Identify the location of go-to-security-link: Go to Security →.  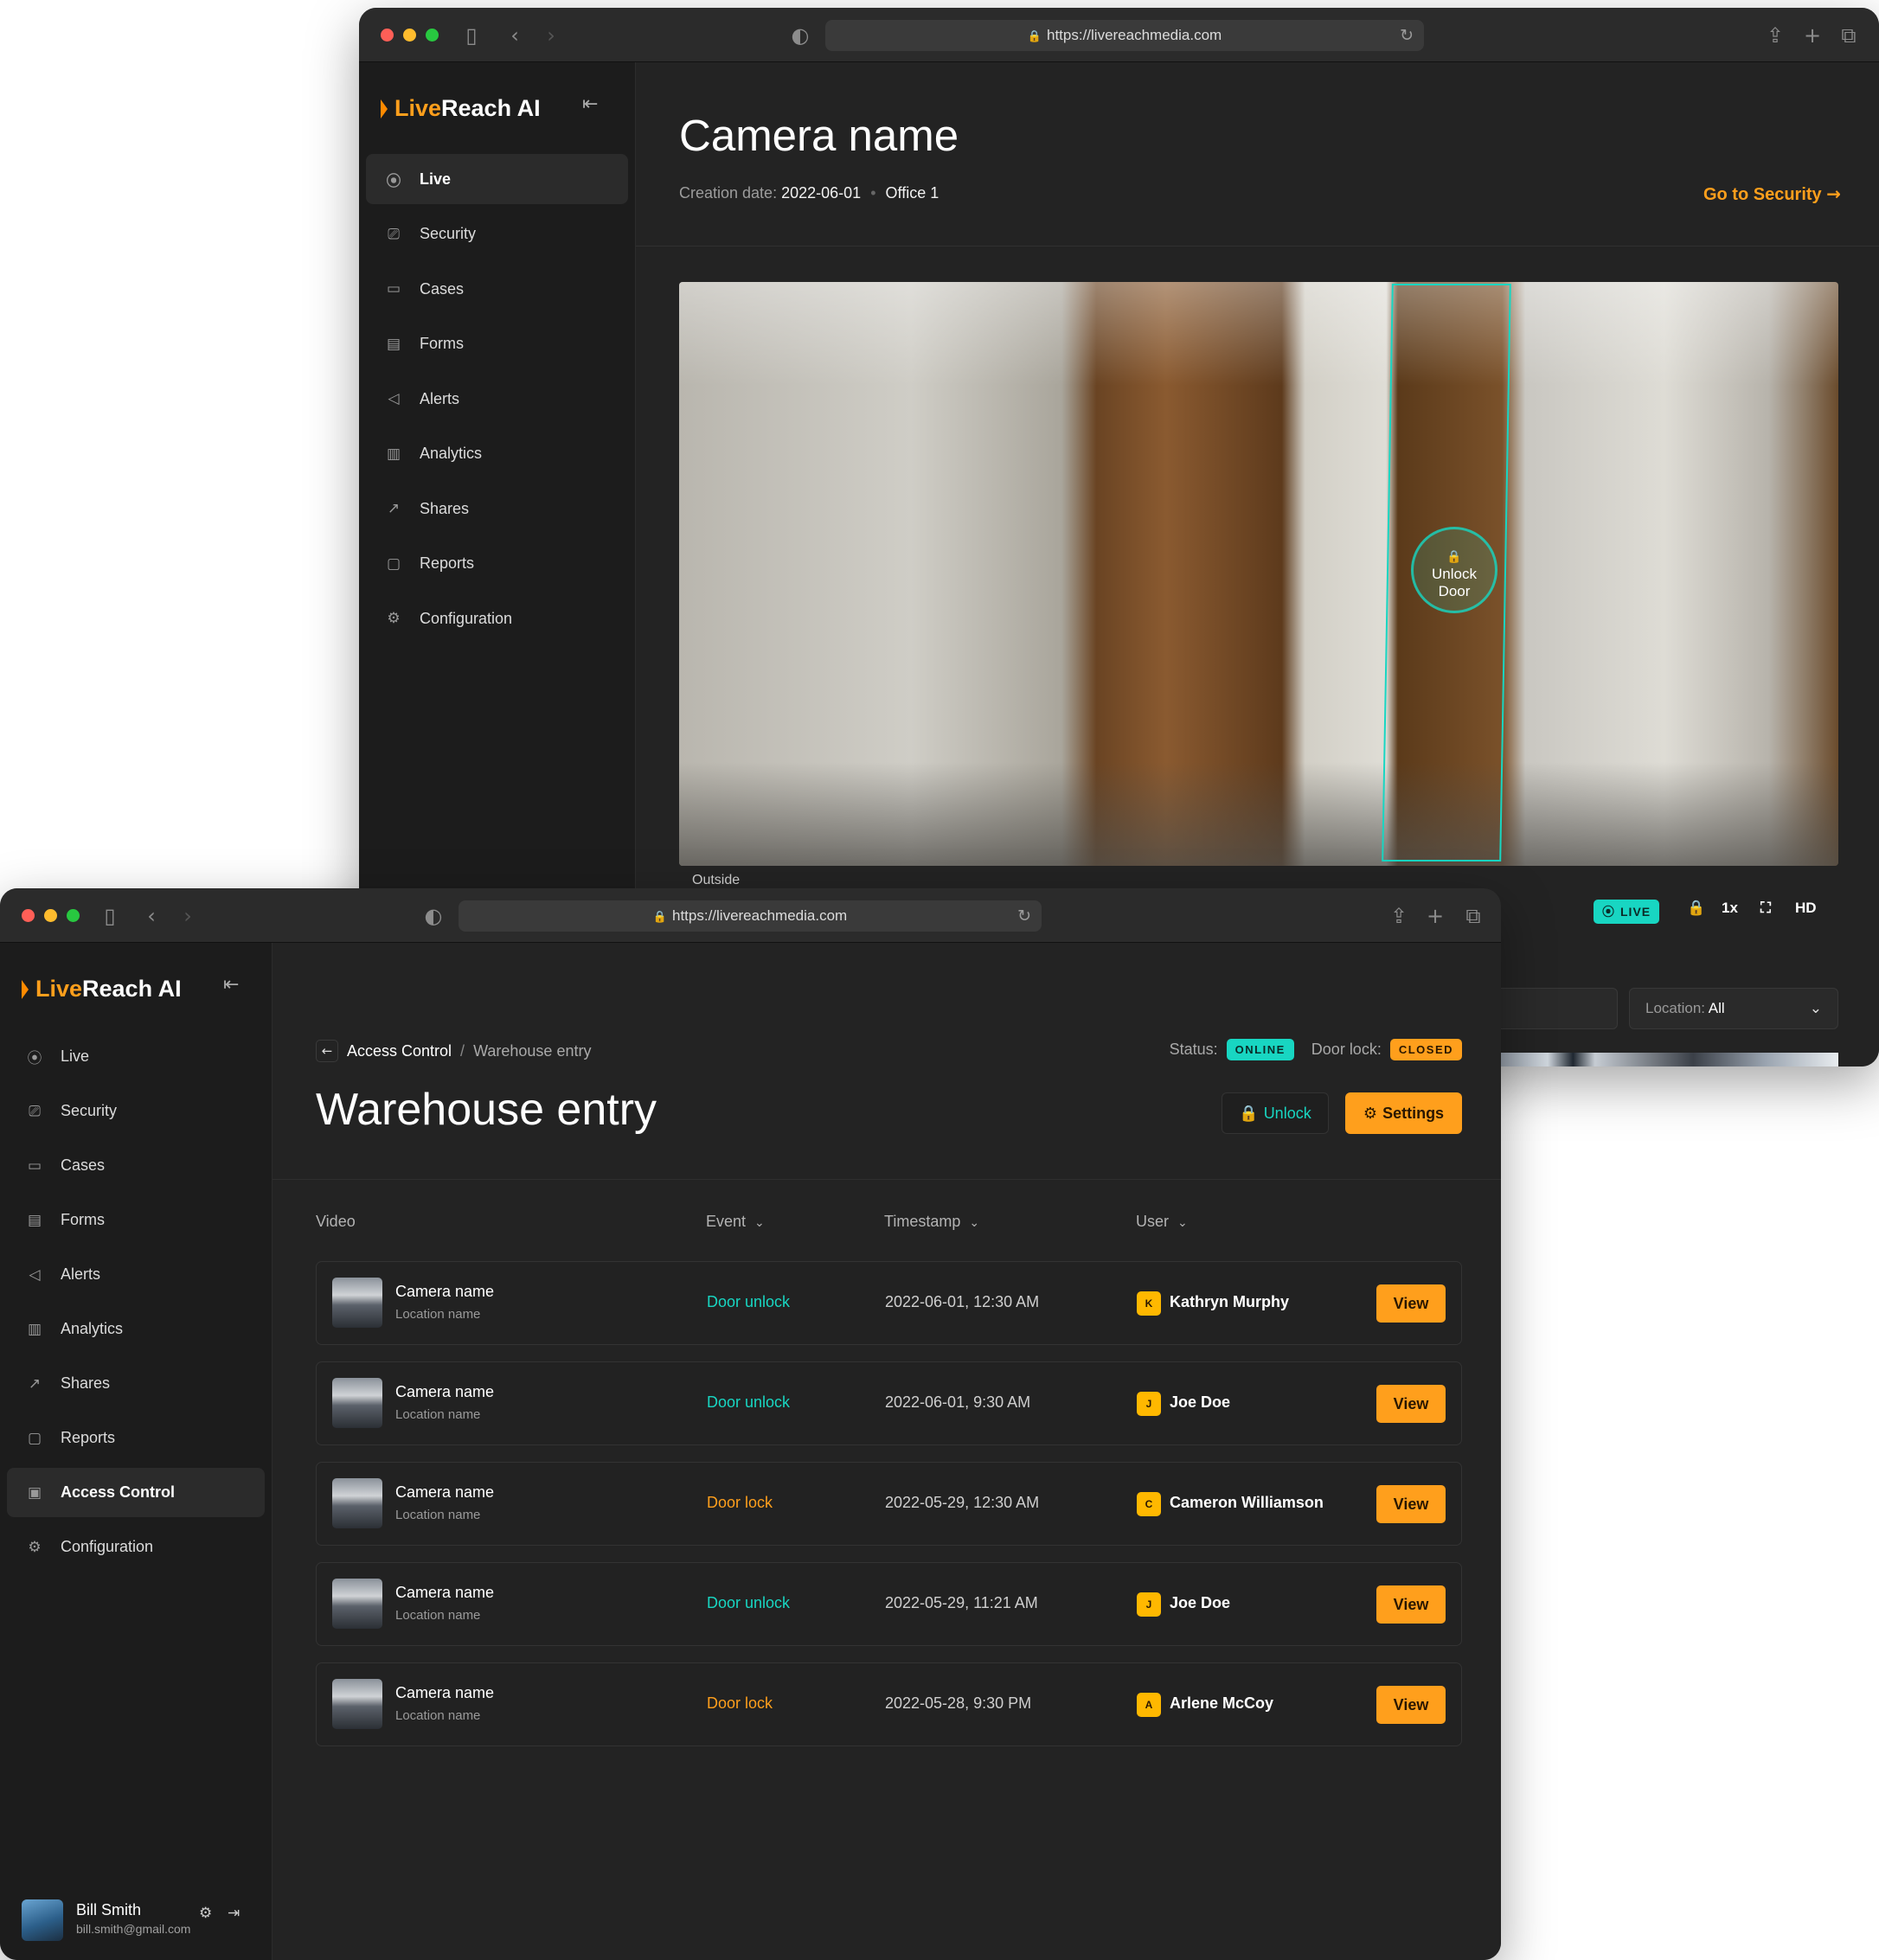
(1772, 194).